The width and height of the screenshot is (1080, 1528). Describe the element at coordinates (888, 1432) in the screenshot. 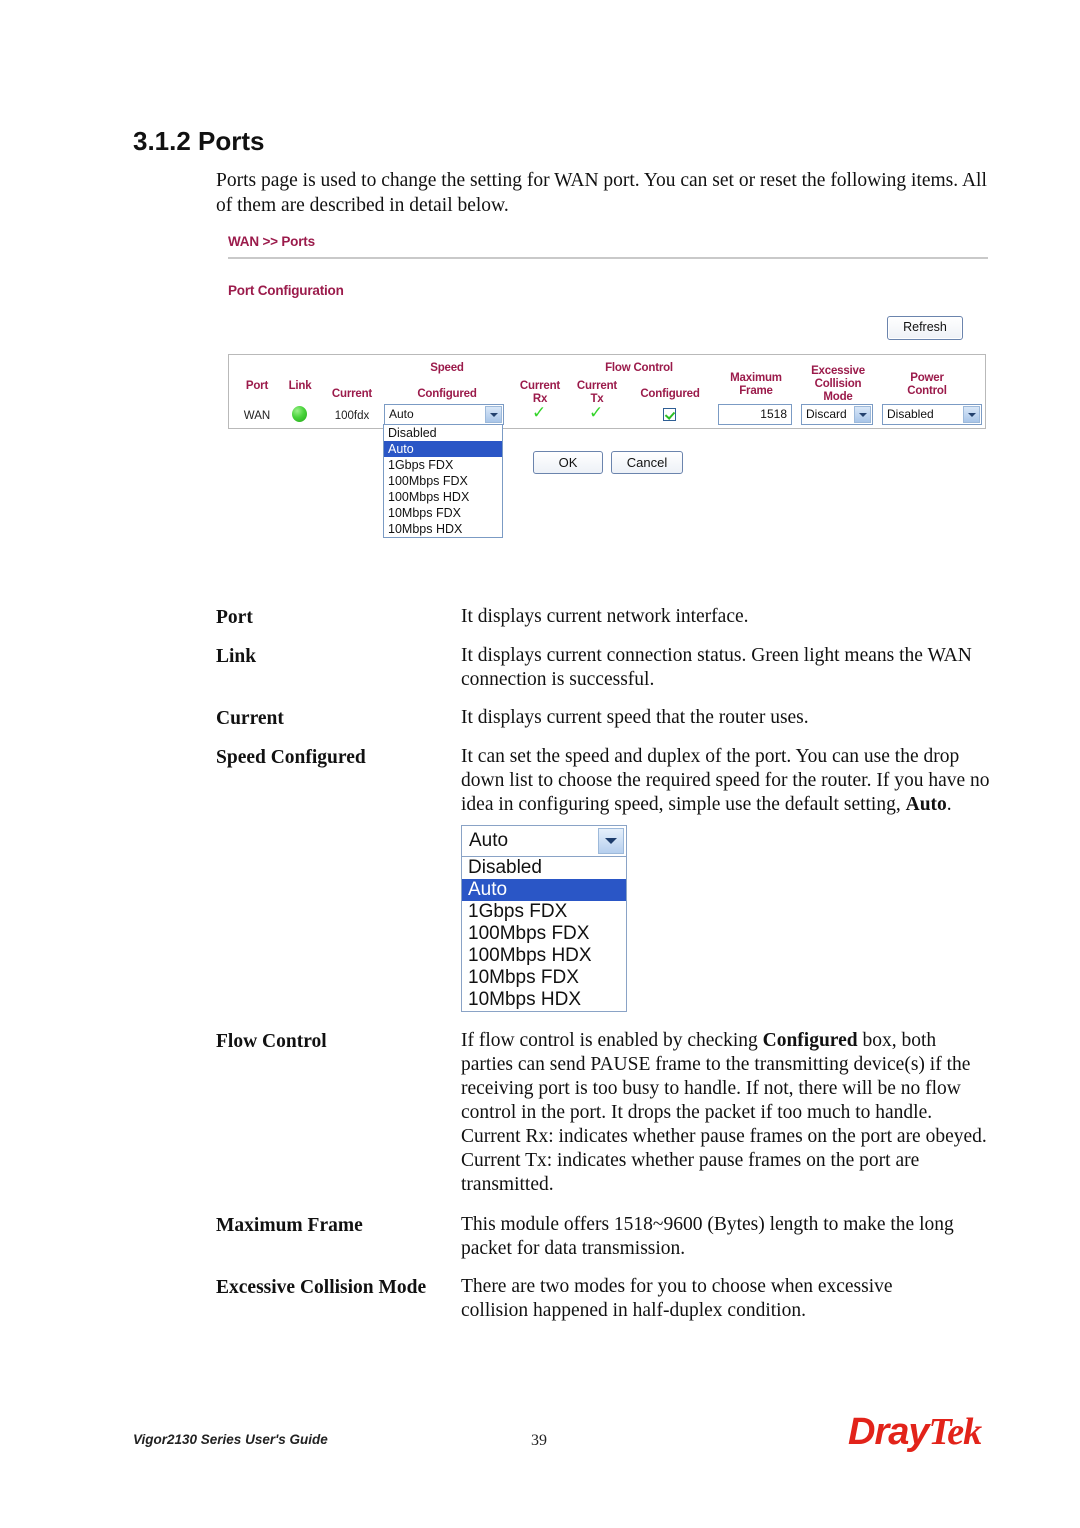

I see `logo-dray: Dray` at that location.